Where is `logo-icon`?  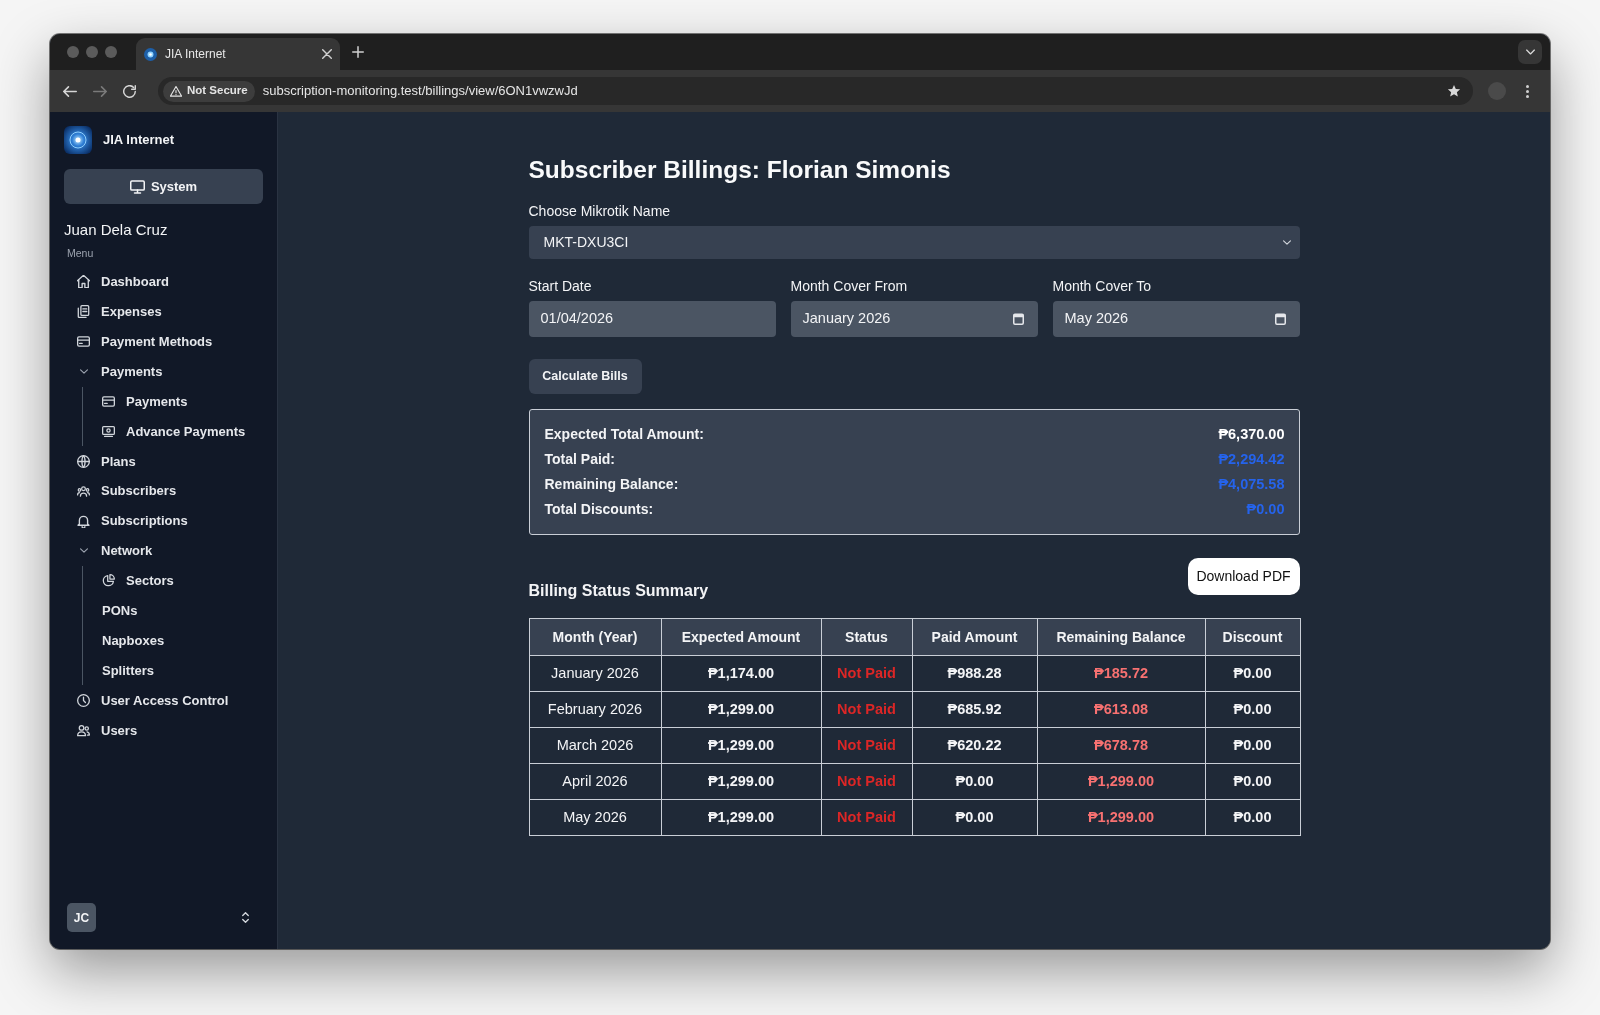
logo-icon is located at coordinates (78, 140).